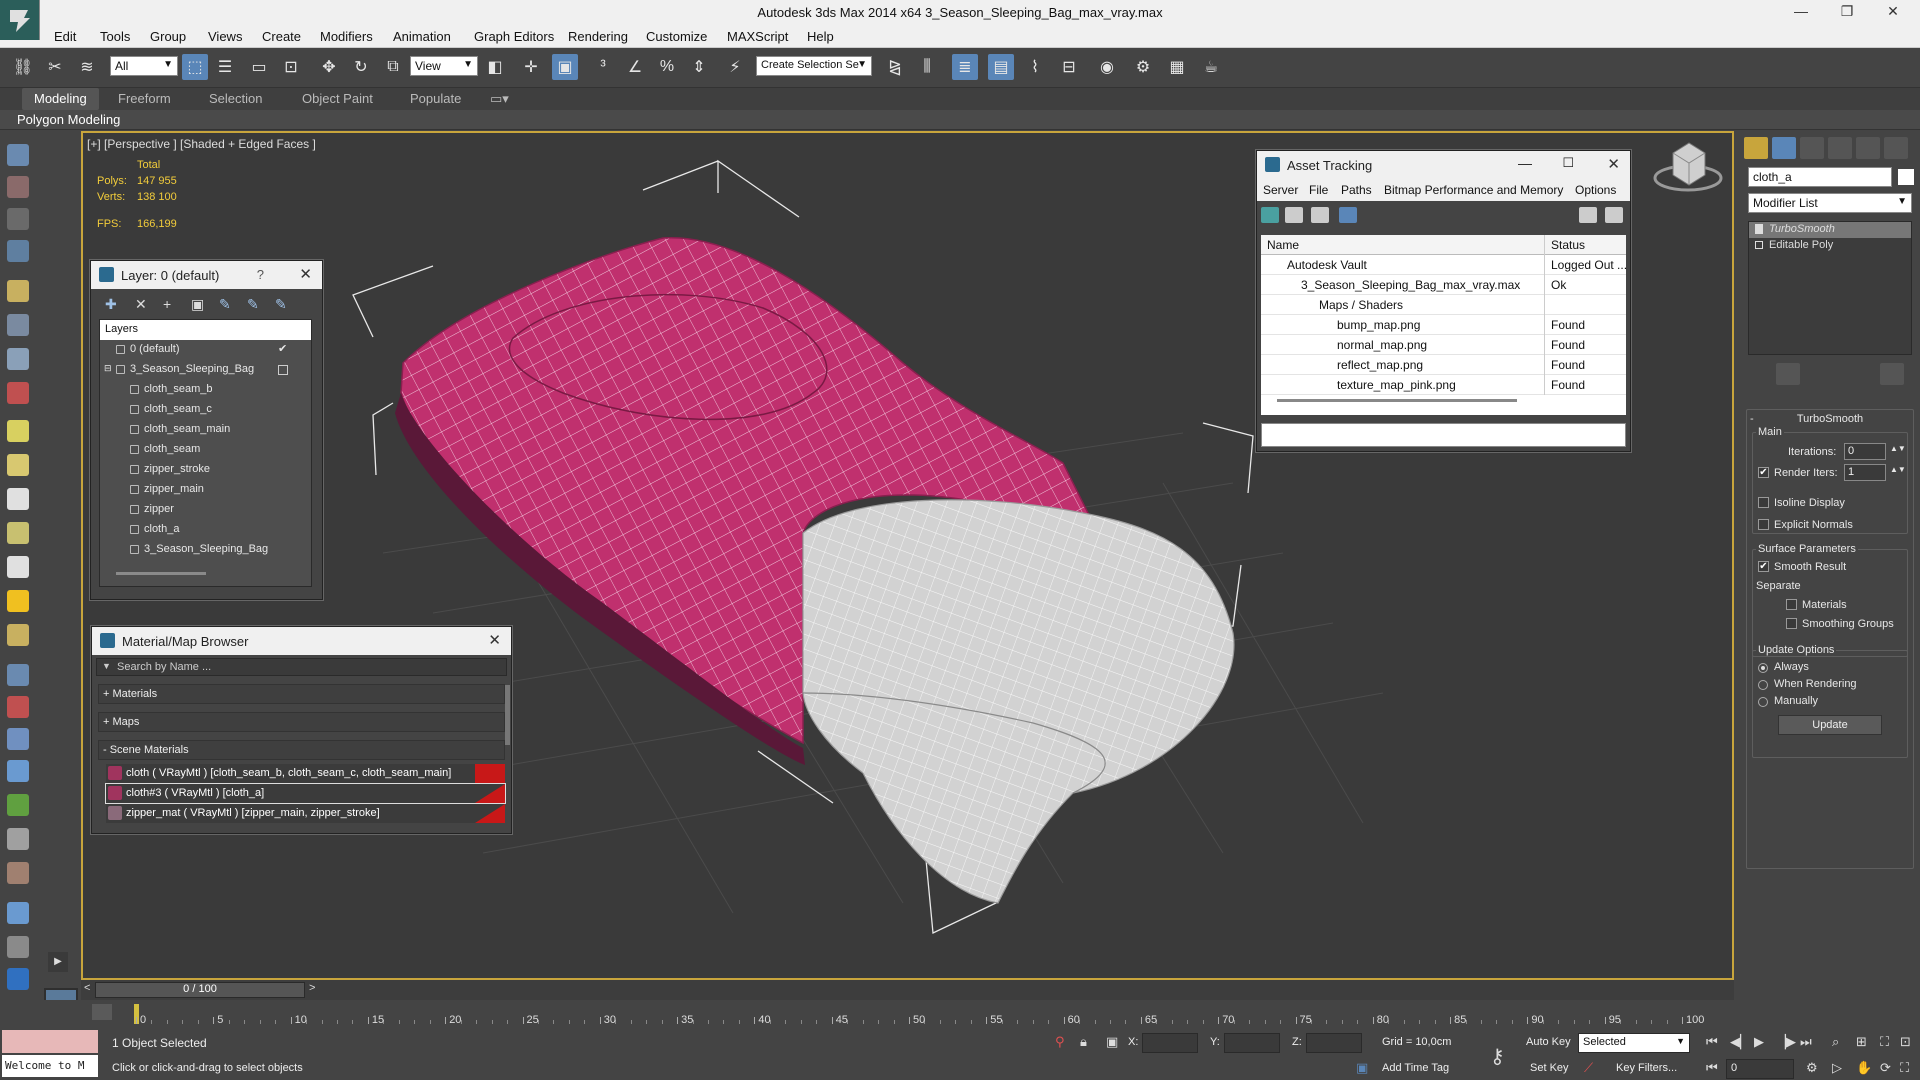 The width and height of the screenshot is (1920, 1080). I want to click on iterations-spinner: 0, so click(1865, 451).